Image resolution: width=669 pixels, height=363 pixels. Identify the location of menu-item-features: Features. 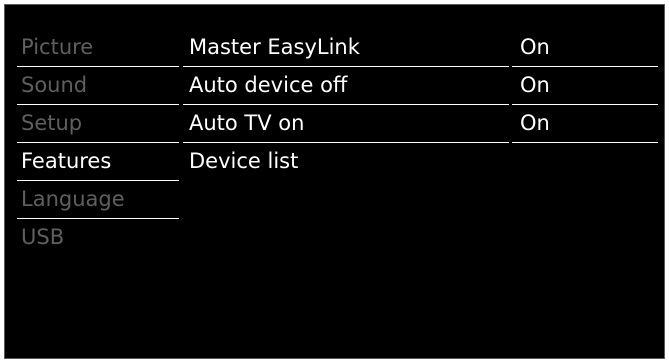
(98, 162).